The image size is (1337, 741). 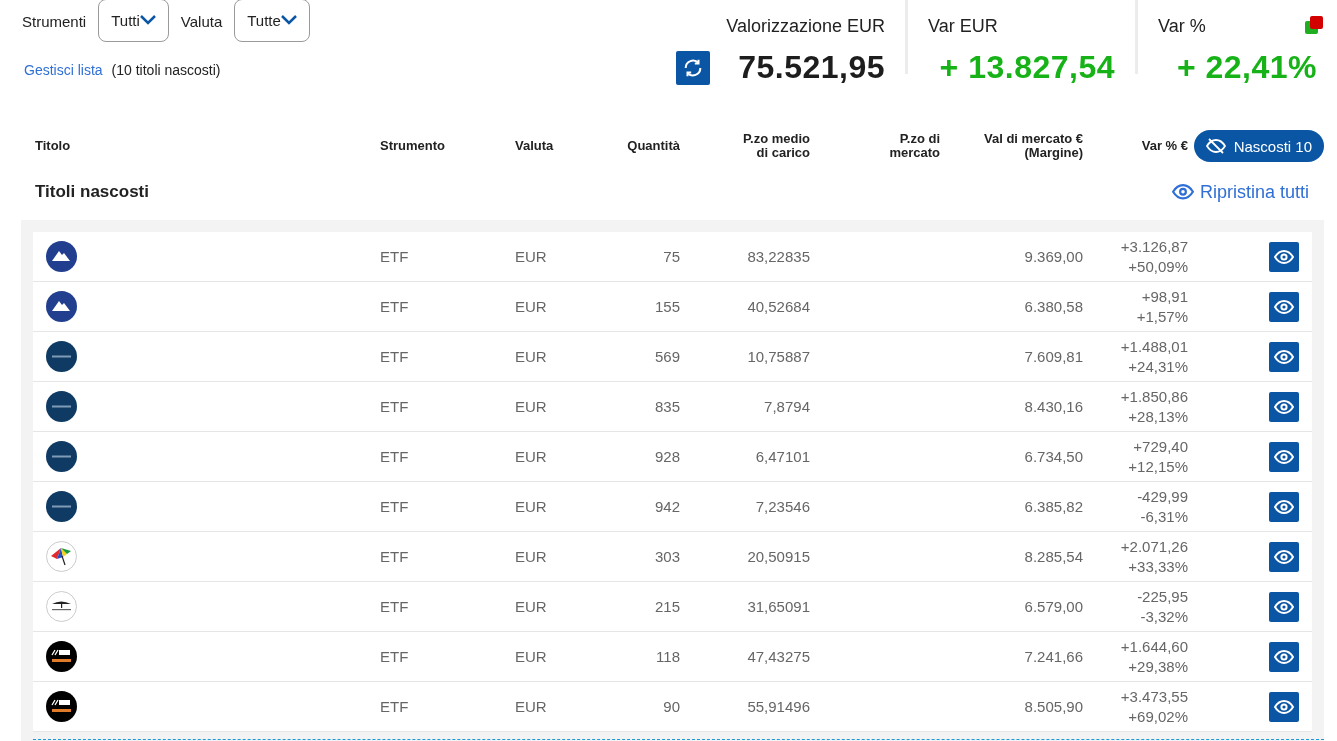 What do you see at coordinates (666, 306) in the screenshot?
I see `table-cell-text: 155` at bounding box center [666, 306].